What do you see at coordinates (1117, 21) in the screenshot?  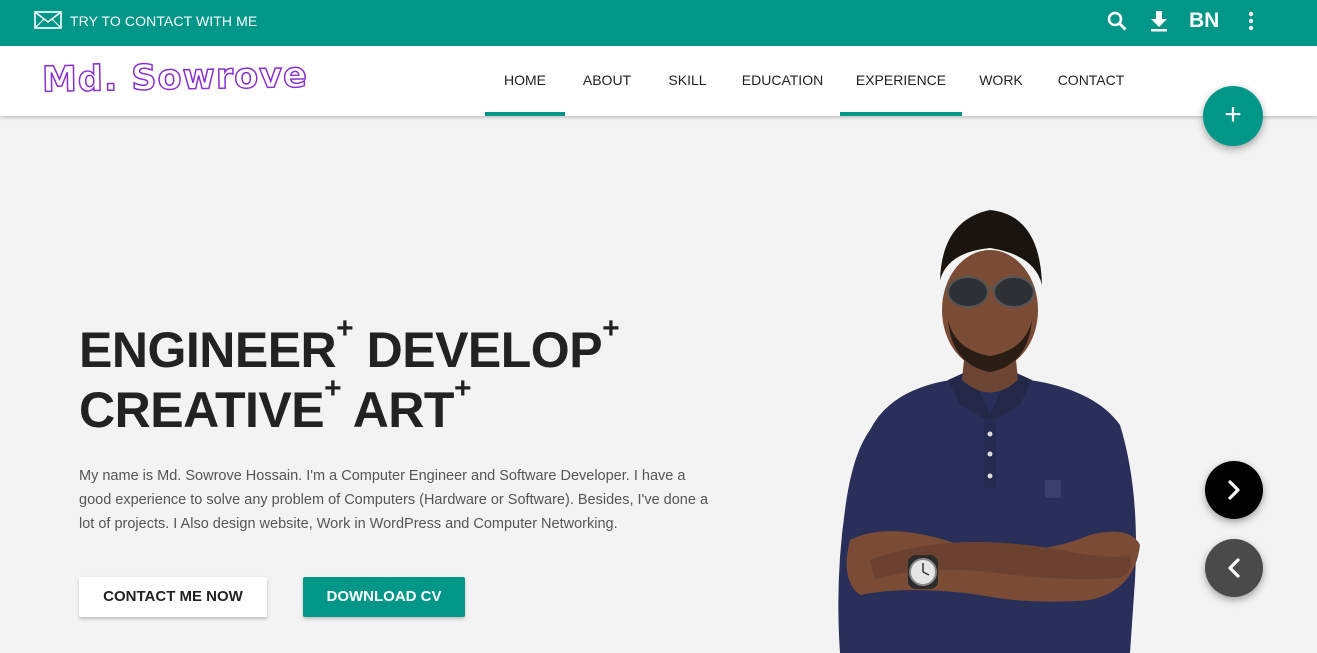 I see `search-icon` at bounding box center [1117, 21].